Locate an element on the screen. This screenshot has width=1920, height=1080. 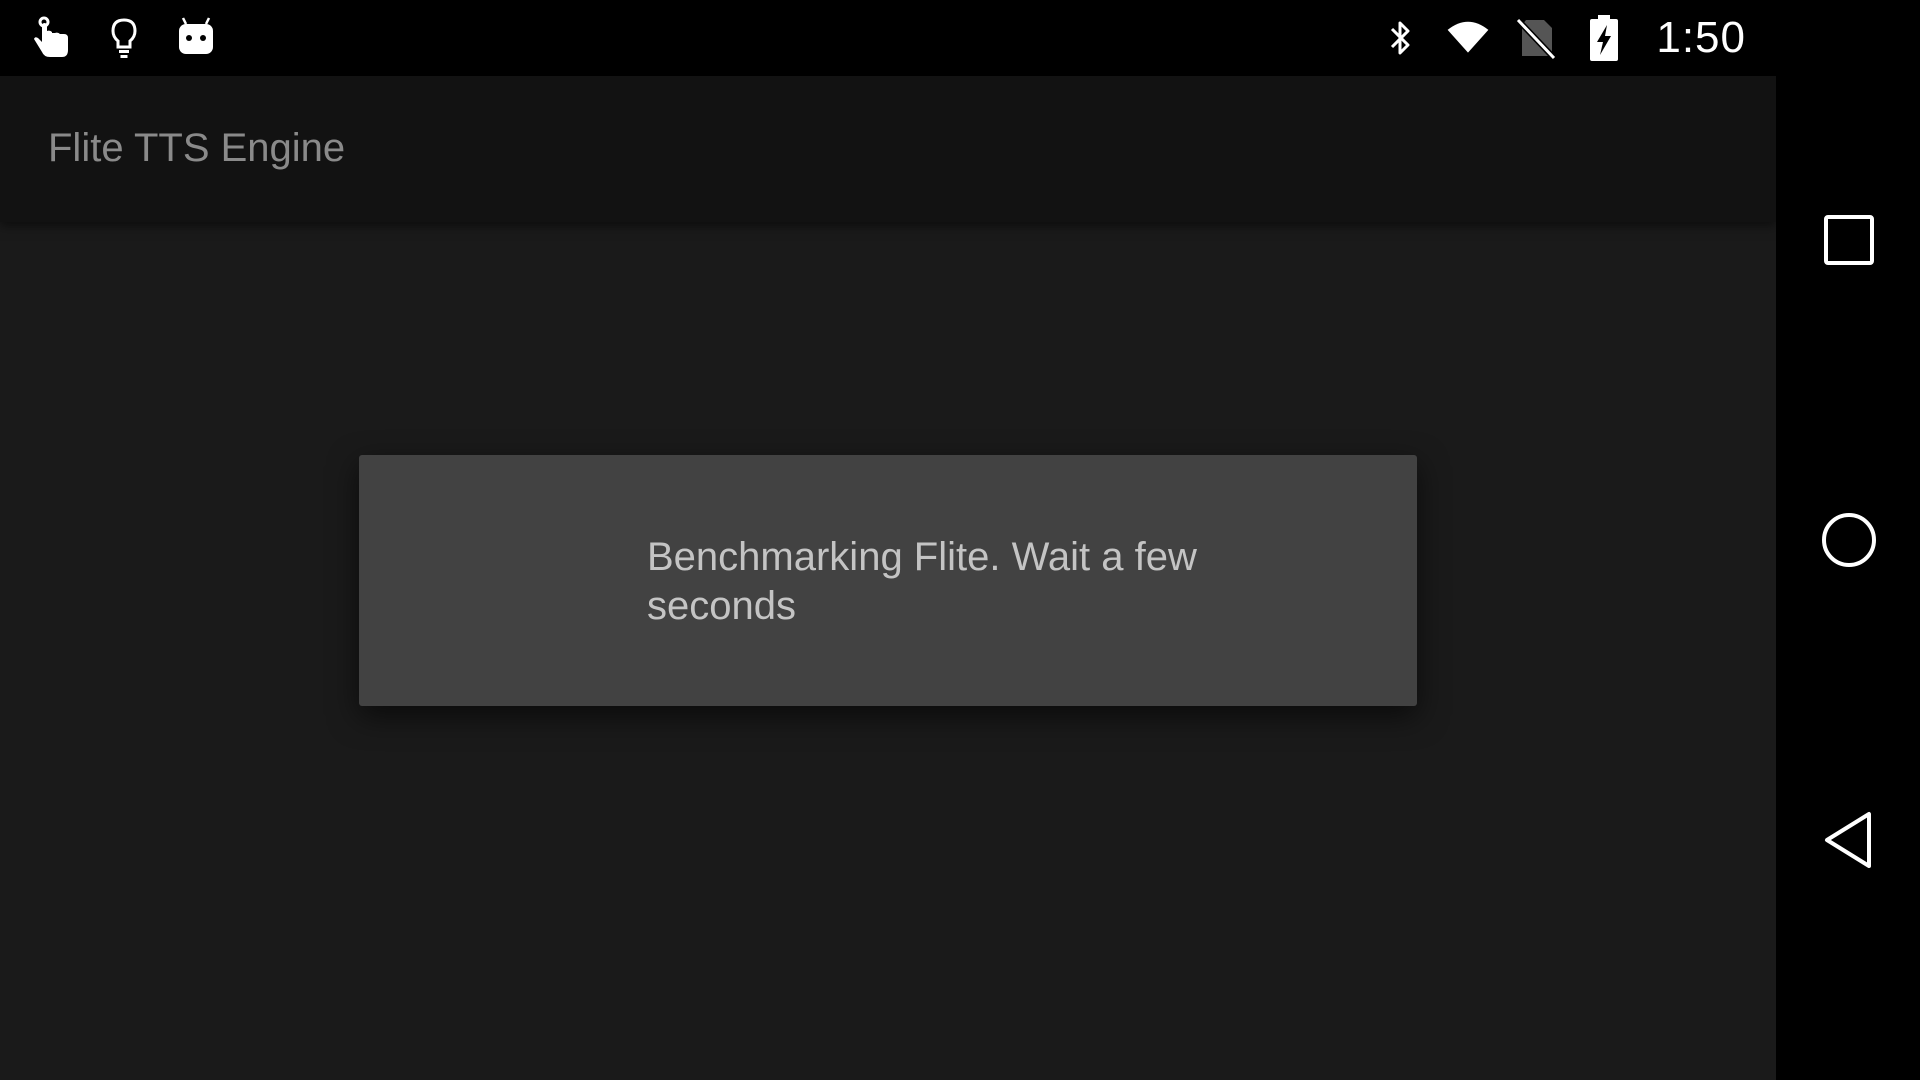
home-button is located at coordinates (1849, 540).